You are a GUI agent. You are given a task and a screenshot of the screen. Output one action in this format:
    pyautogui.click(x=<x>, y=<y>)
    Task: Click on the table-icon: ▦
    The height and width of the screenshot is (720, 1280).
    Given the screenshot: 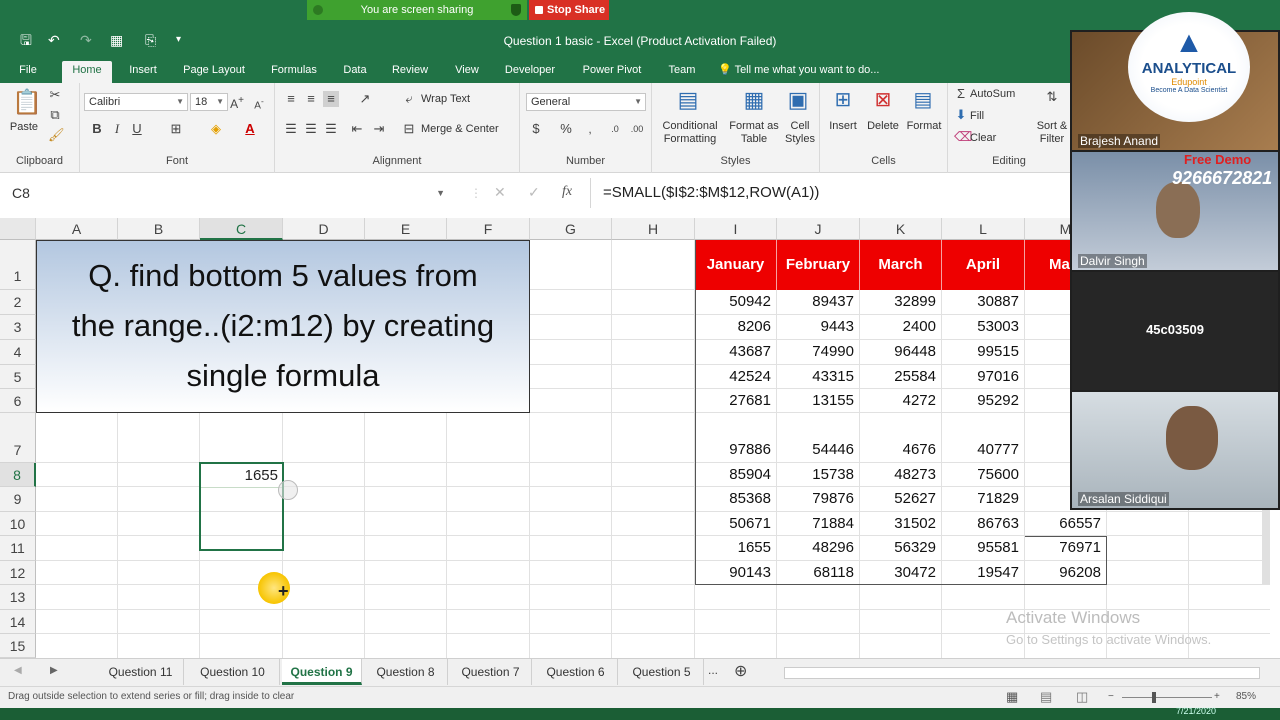 What is the action you would take?
    pyautogui.click(x=116, y=40)
    